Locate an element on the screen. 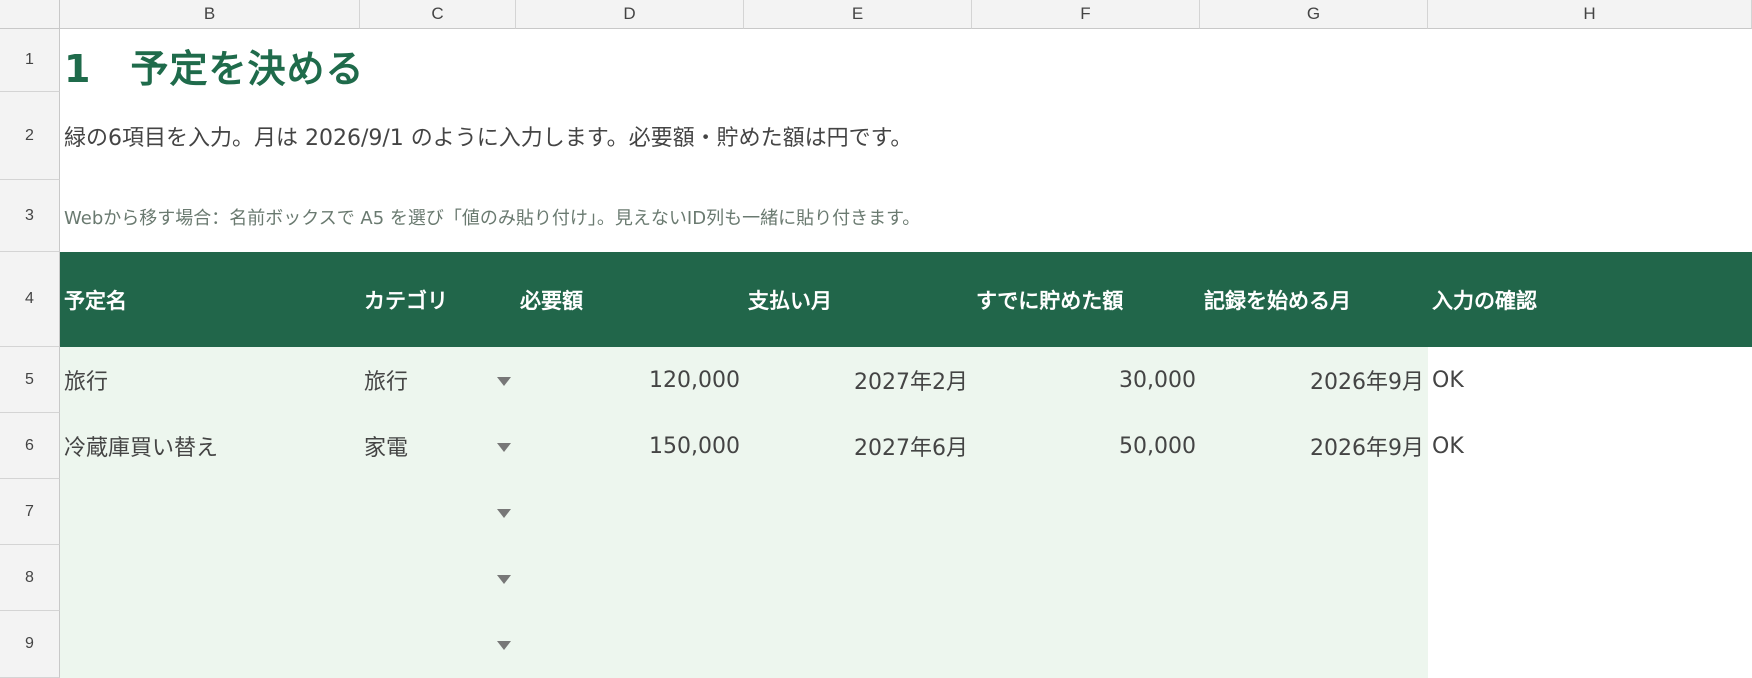 This screenshot has height=678, width=1752. cell-plan-name: 冷蔵庫買い替え is located at coordinates (210, 446).